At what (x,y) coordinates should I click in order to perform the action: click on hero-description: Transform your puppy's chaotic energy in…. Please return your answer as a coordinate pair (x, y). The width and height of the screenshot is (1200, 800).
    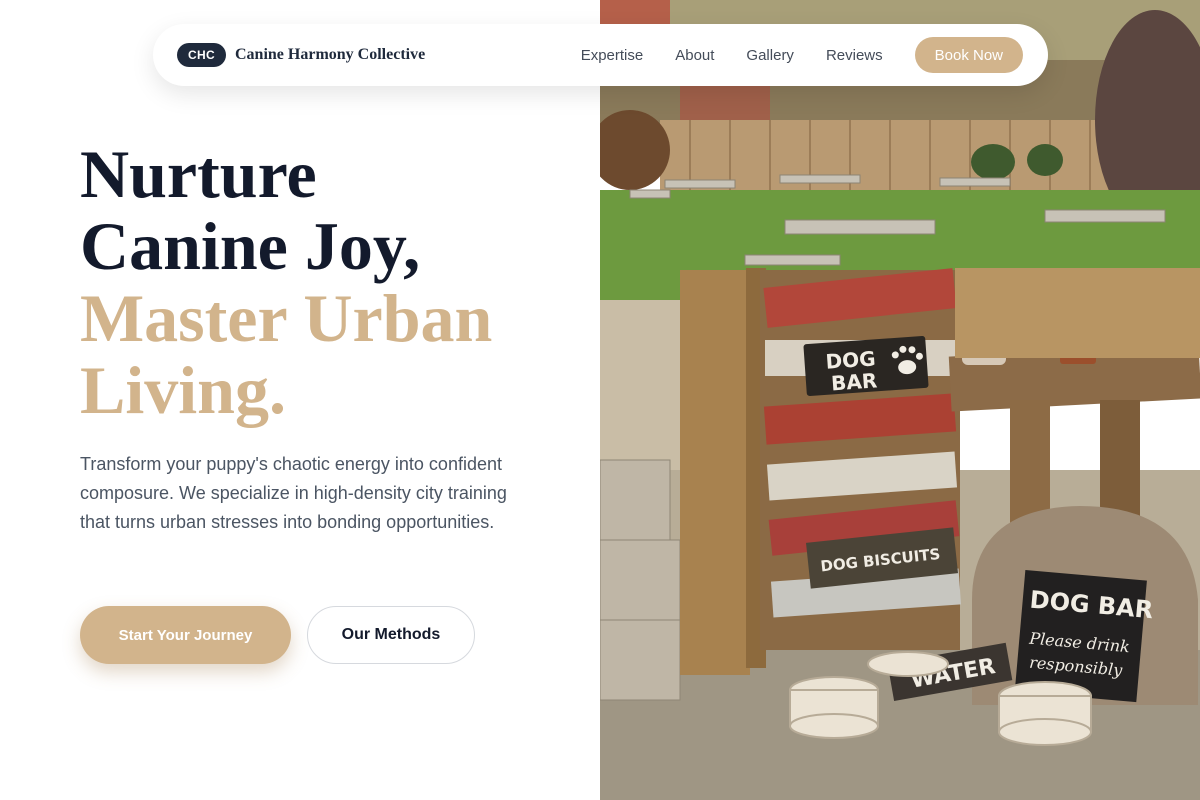
    Looking at the image, I should click on (293, 493).